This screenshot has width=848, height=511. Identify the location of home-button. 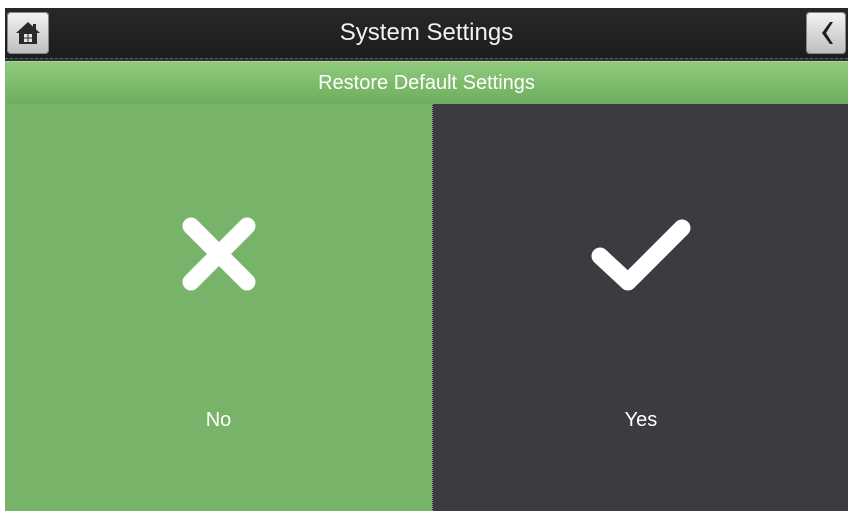
(28, 33).